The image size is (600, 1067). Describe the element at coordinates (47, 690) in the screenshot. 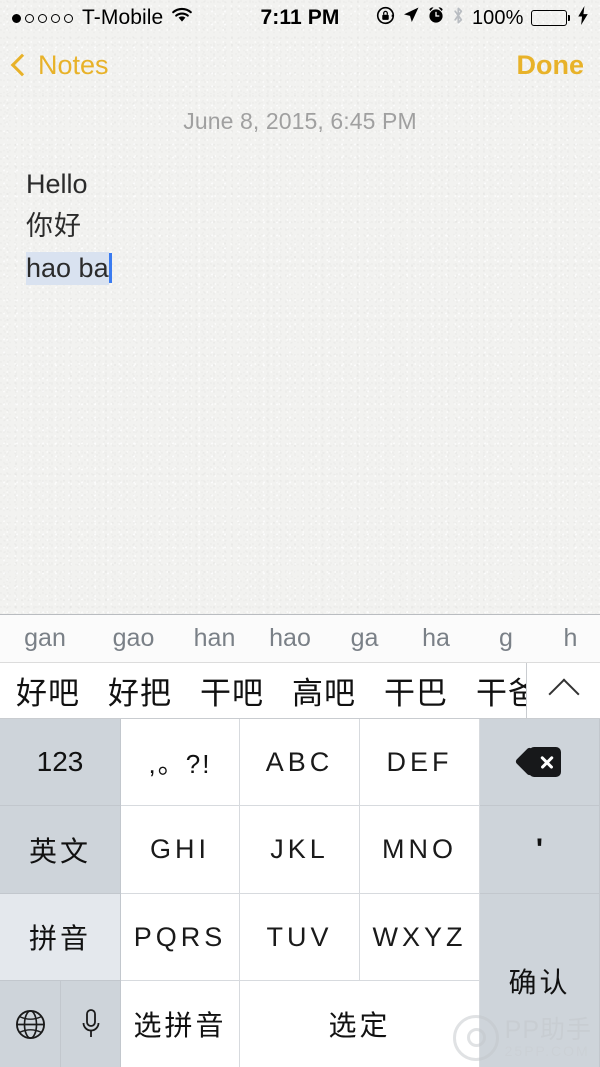

I see `candidate-0: 好吧` at that location.